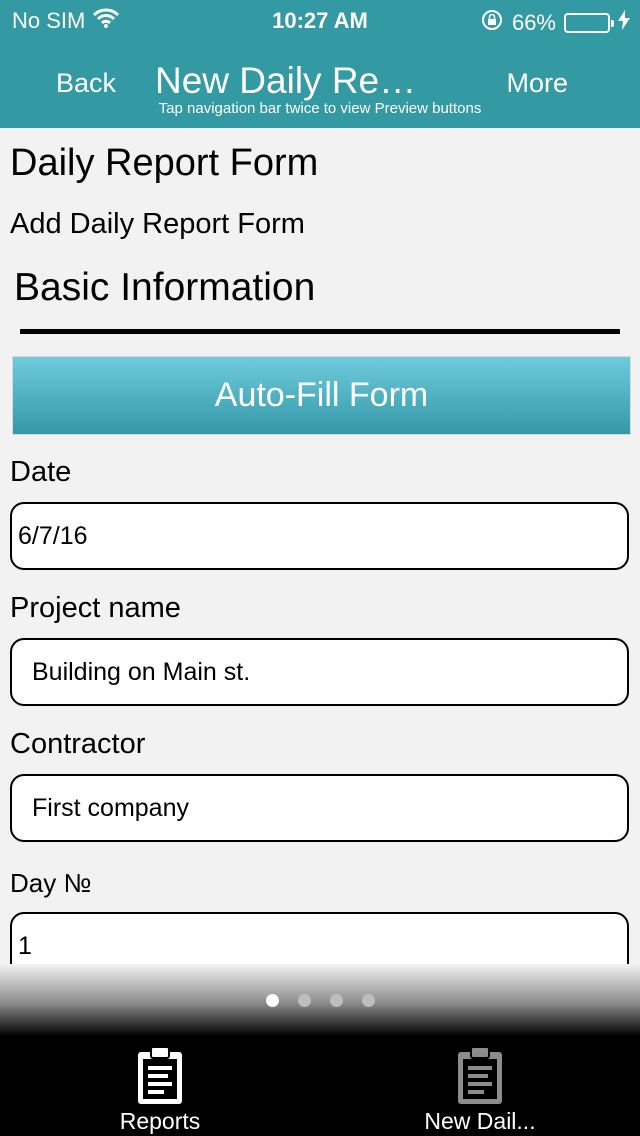  I want to click on auto-fill-button: Auto-Fill Form, so click(321, 395).